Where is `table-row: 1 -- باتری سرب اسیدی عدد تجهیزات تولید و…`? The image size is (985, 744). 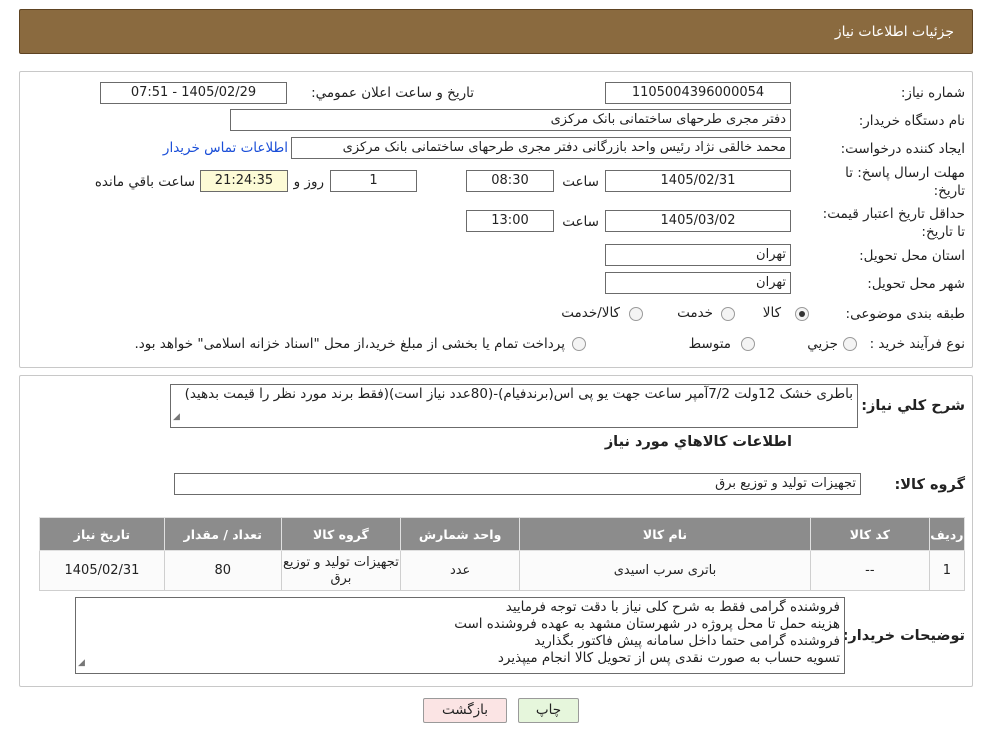 table-row: 1 -- باتری سرب اسیدی عدد تجهیزات تولید و… is located at coordinates (502, 570).